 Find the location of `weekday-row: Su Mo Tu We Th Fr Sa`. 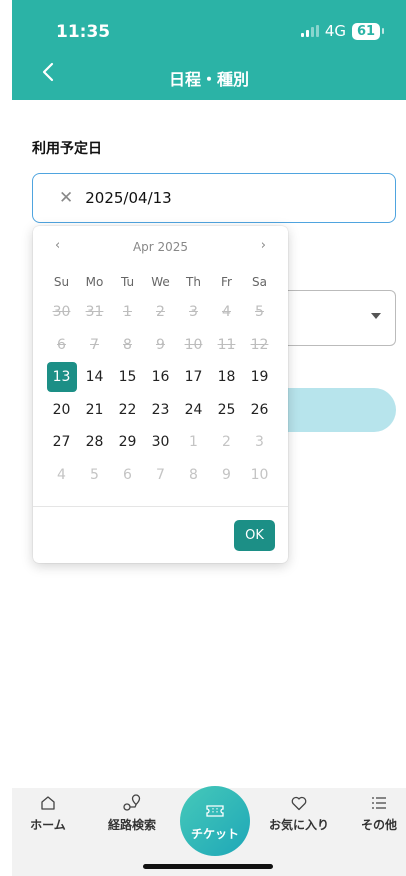

weekday-row: Su Mo Tu We Th Fr Sa is located at coordinates (160, 282).